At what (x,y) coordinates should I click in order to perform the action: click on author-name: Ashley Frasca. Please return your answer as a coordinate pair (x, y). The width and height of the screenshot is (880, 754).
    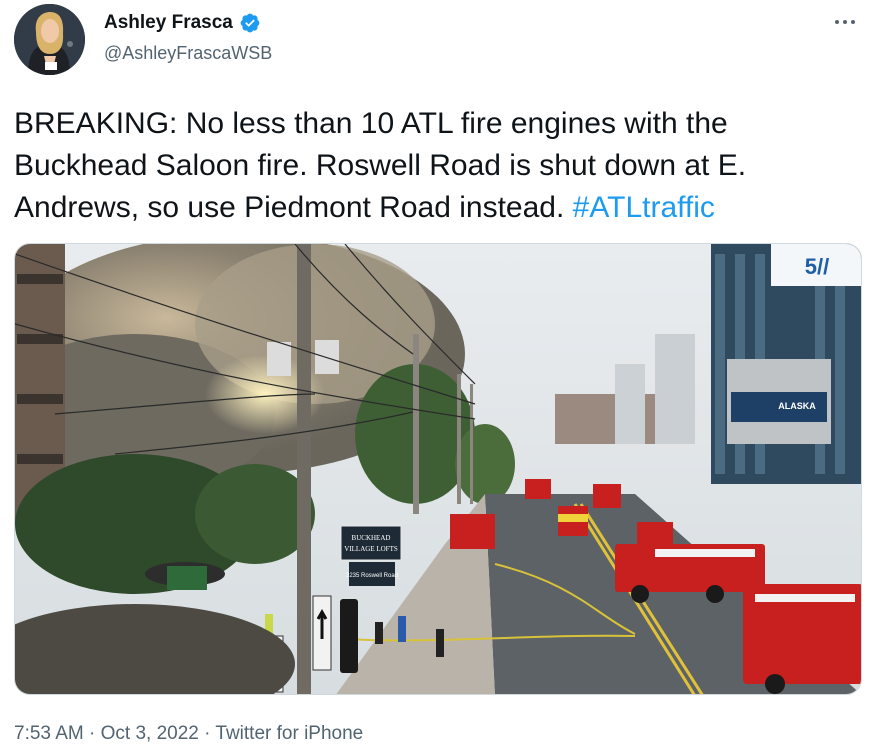
    Looking at the image, I should click on (168, 23).